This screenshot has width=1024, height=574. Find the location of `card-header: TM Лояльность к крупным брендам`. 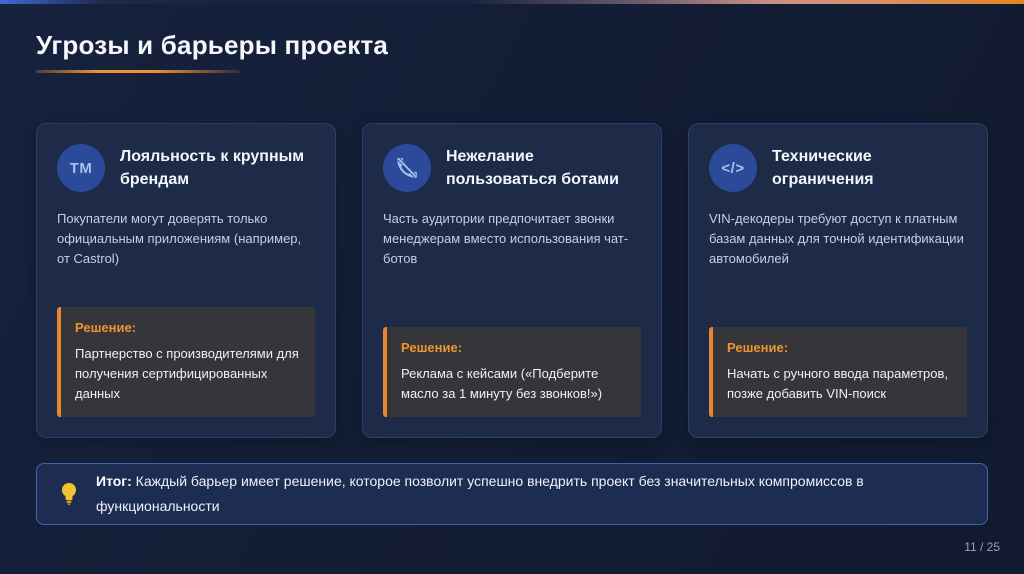

card-header: TM Лояльность к крупным брендам is located at coordinates (186, 168).